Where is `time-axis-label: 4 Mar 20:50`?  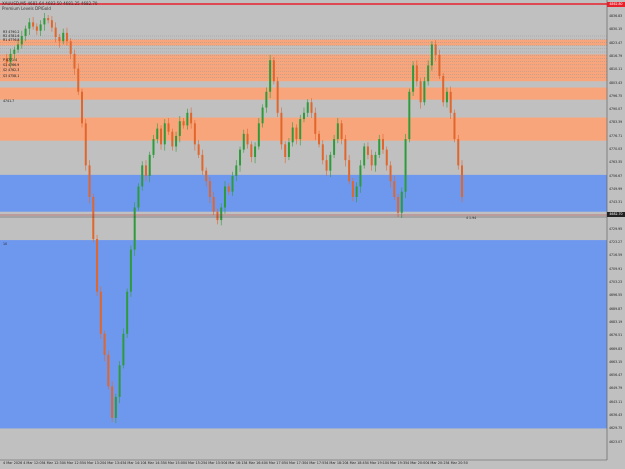
time-axis-label: 4 Mar 20:50 is located at coordinates (457, 463).